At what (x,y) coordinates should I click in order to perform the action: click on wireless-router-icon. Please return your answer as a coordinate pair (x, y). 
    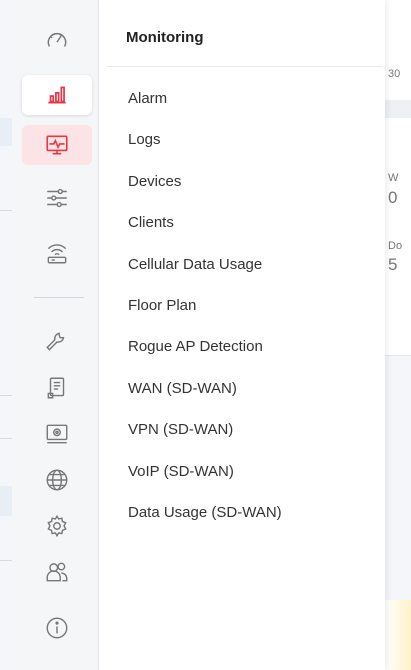
    Looking at the image, I should click on (57, 253).